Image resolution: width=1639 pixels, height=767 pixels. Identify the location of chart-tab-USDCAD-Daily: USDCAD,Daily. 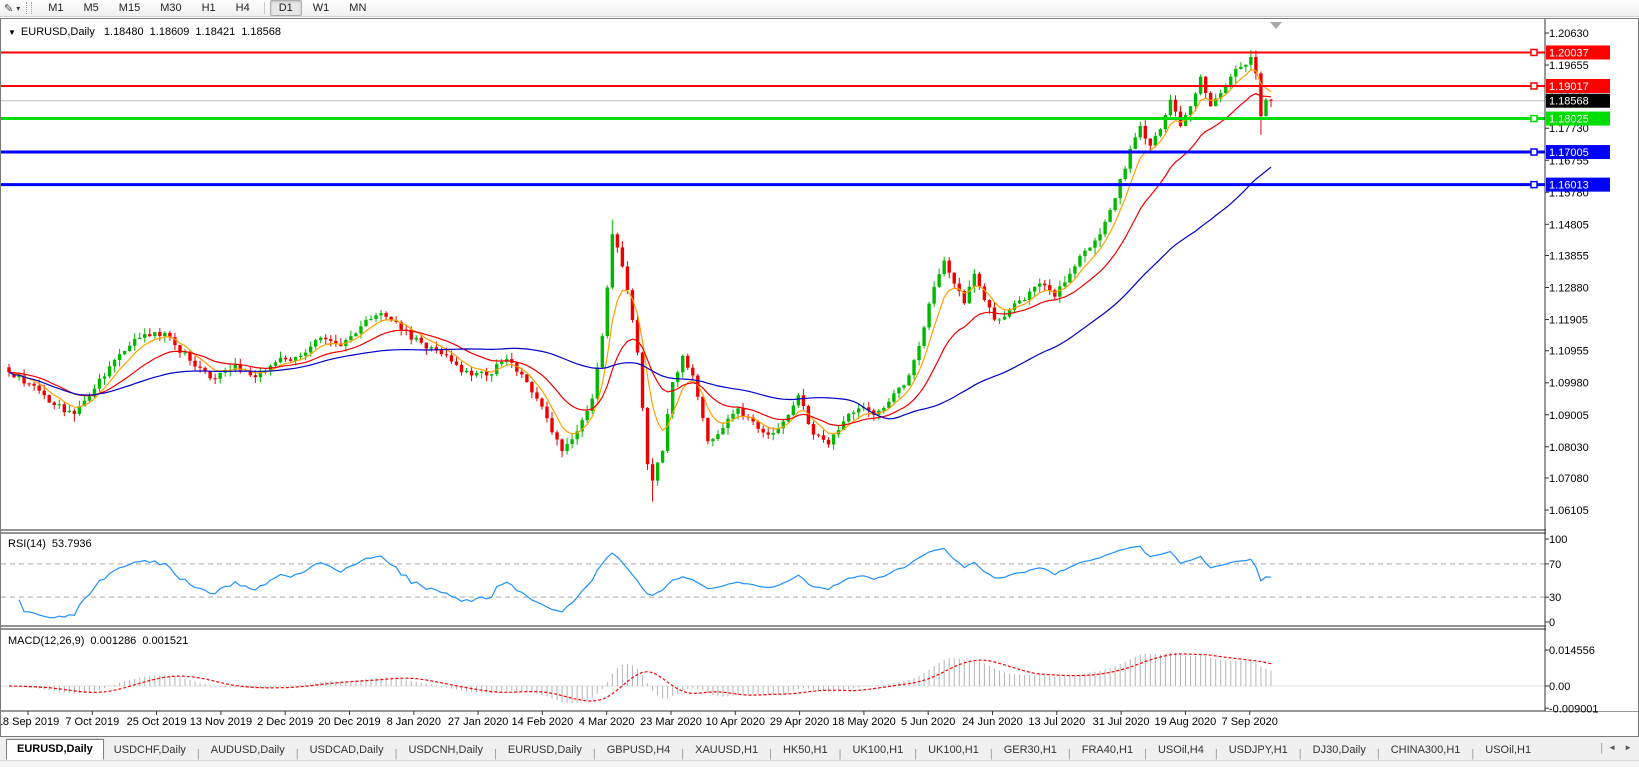
(347, 750).